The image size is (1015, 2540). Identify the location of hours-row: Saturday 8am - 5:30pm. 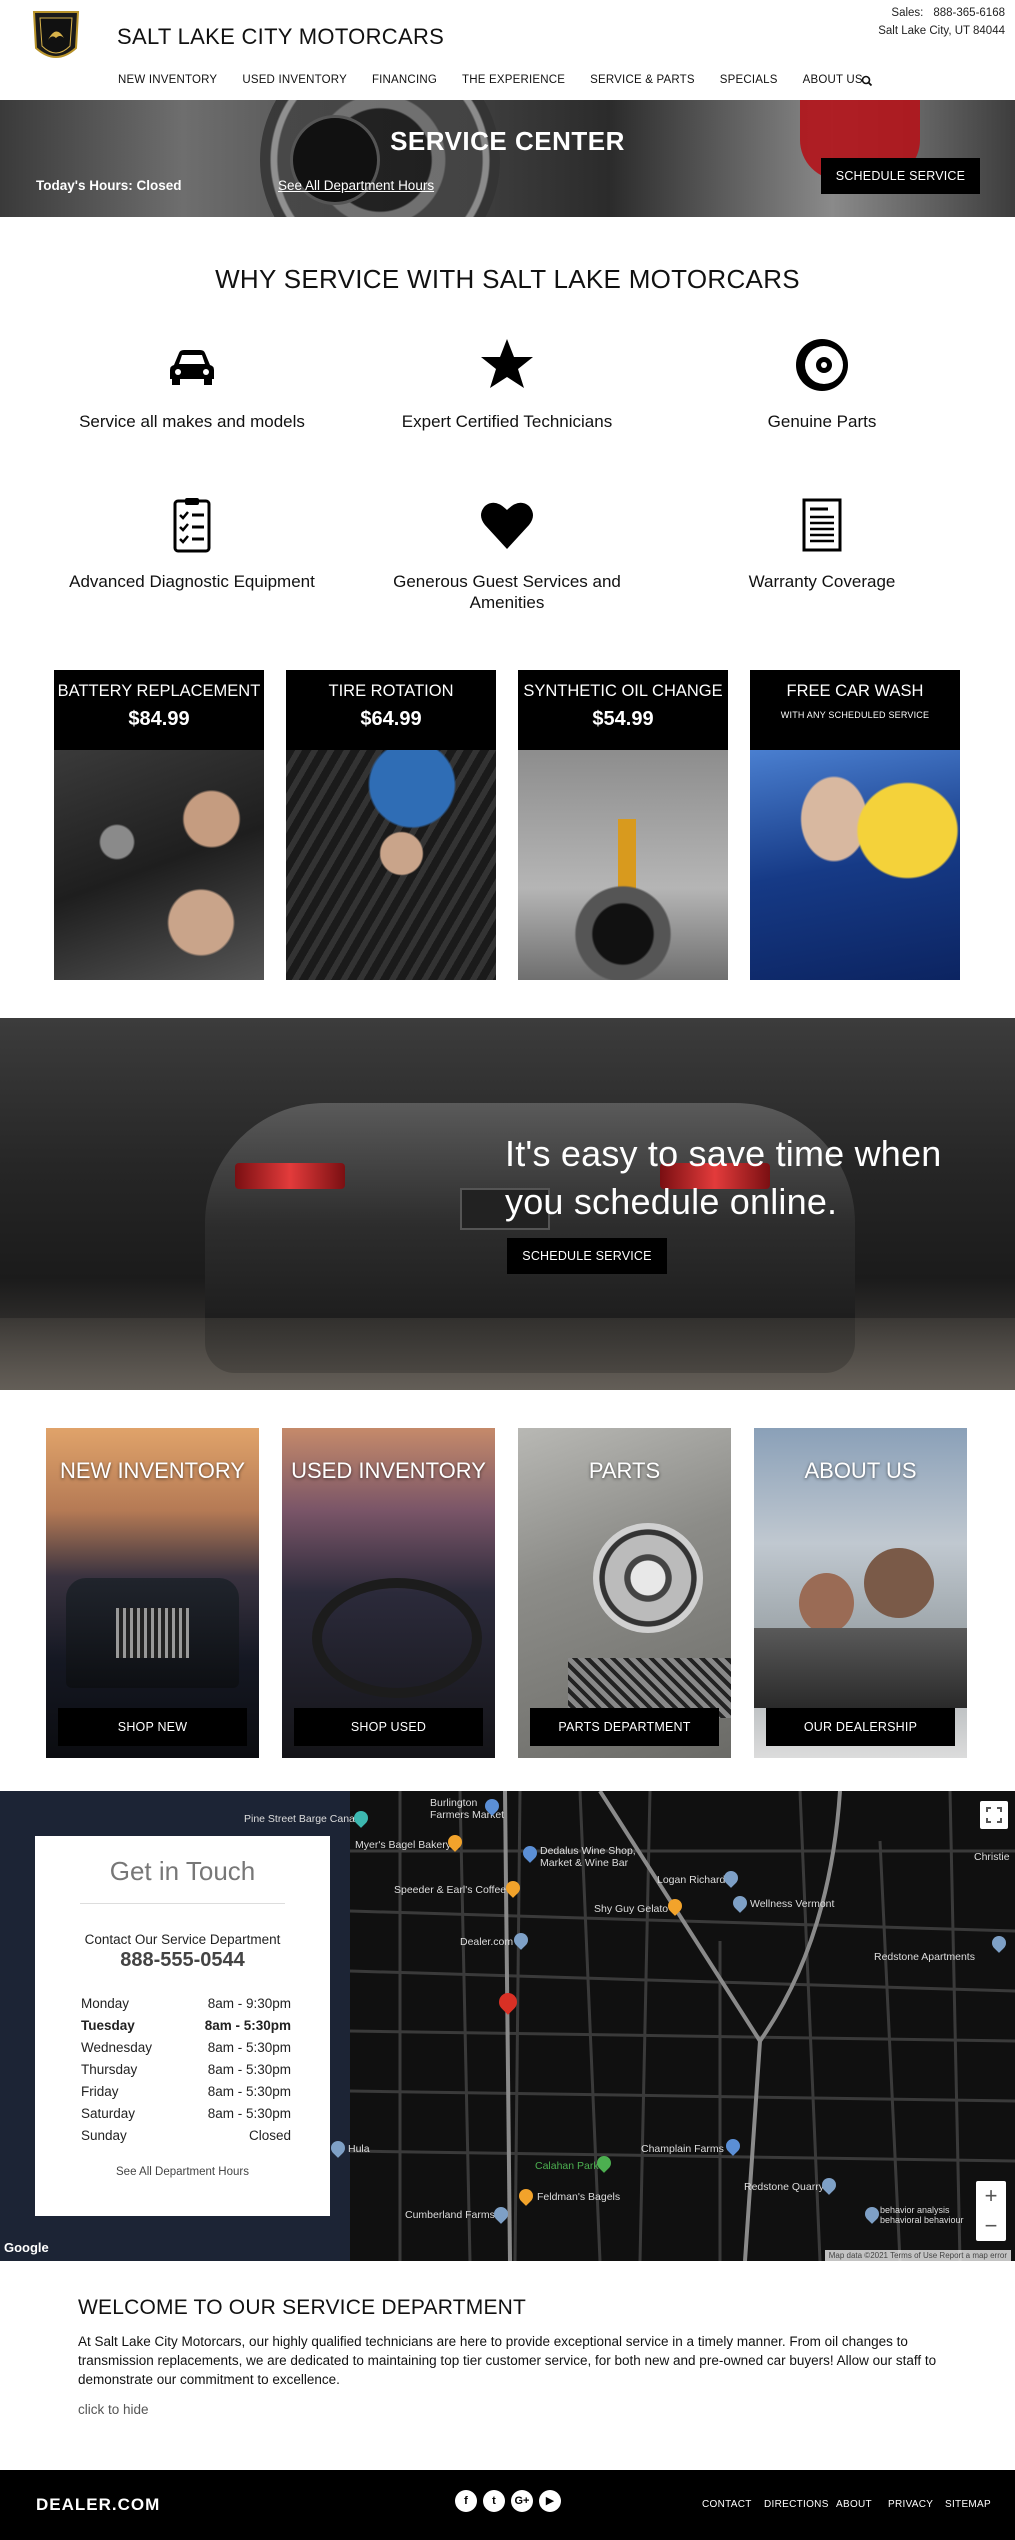
(186, 2113).